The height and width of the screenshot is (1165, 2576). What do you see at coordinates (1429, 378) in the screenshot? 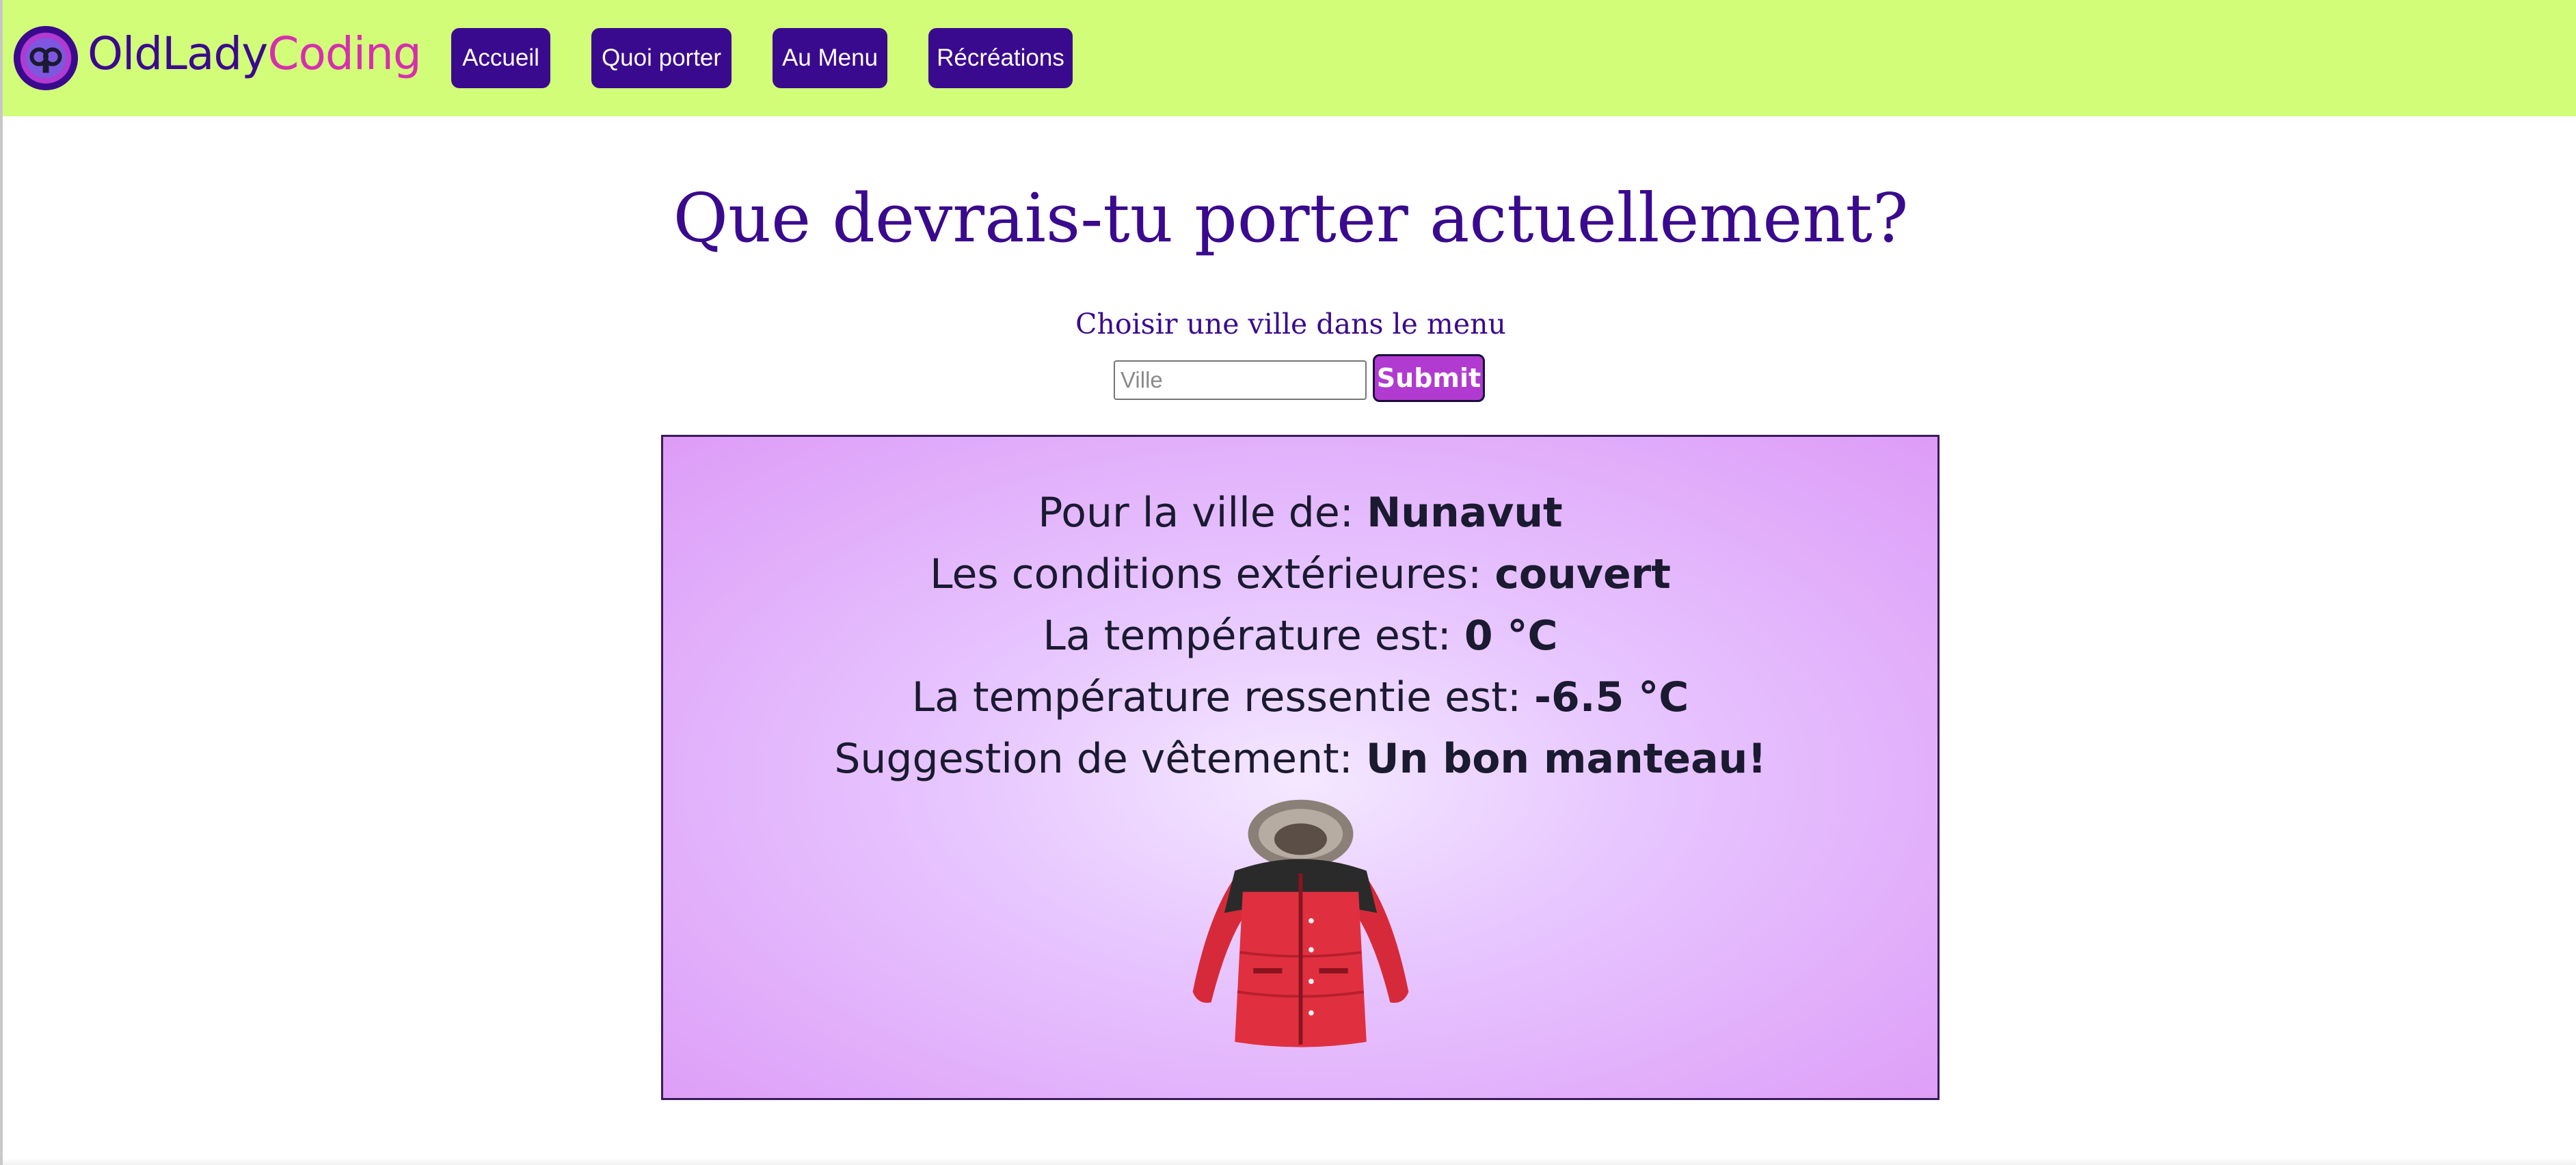
I see `submit-button: Submit` at bounding box center [1429, 378].